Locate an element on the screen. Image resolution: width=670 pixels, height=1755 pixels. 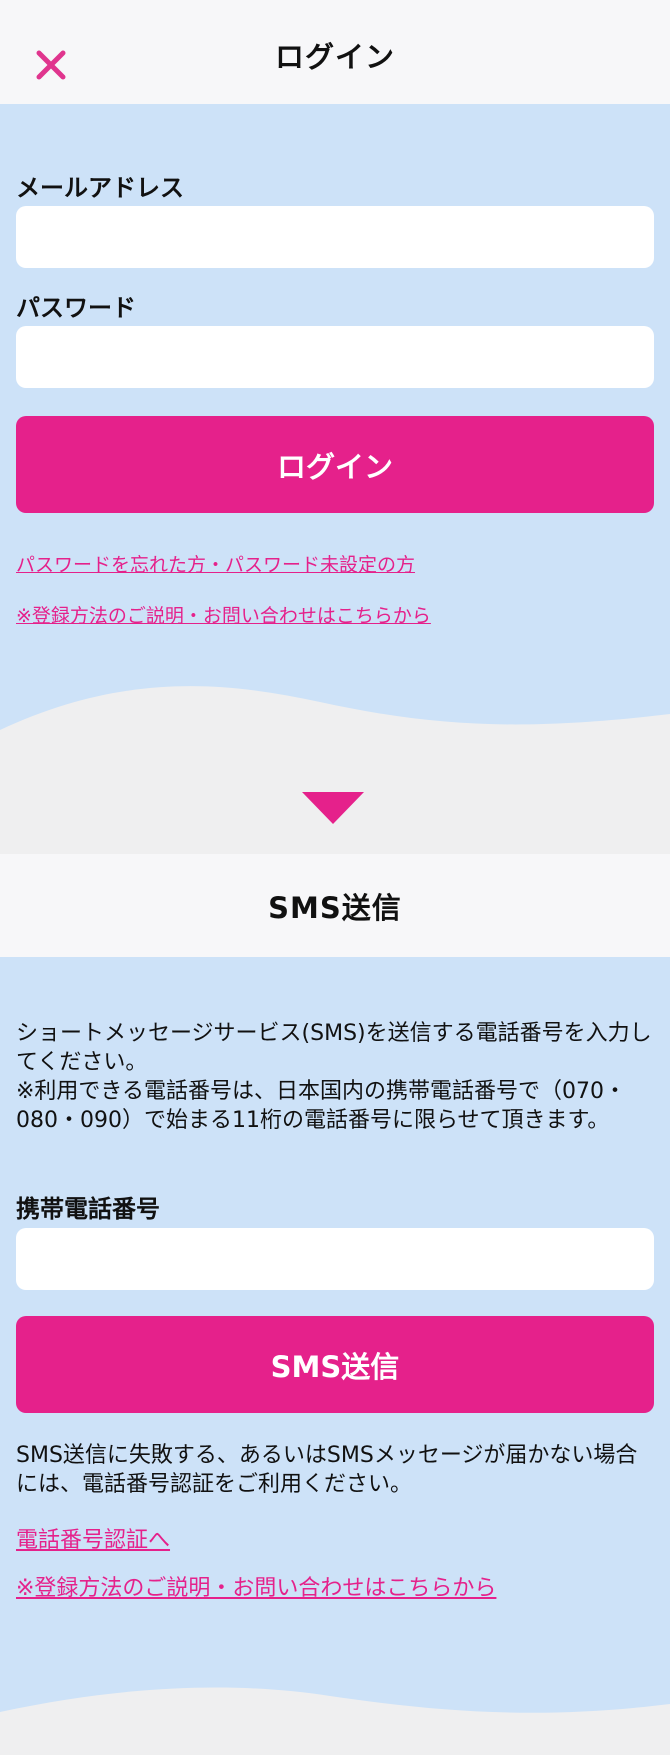
close-icon is located at coordinates (51, 65).